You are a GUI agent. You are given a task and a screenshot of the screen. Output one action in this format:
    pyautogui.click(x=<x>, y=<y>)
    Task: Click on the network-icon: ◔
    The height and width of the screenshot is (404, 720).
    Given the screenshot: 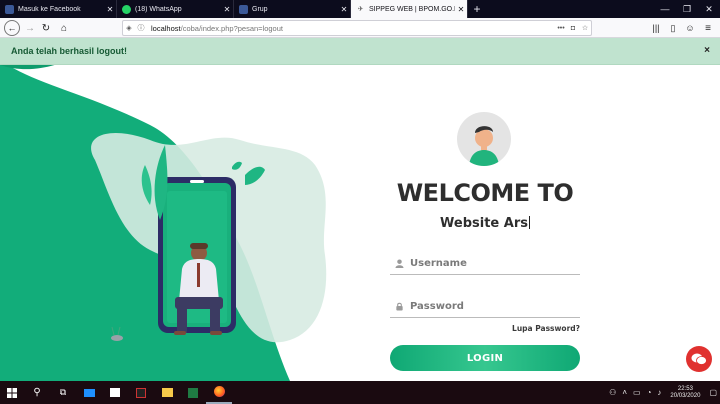 What is the action you would take?
    pyautogui.click(x=649, y=392)
    